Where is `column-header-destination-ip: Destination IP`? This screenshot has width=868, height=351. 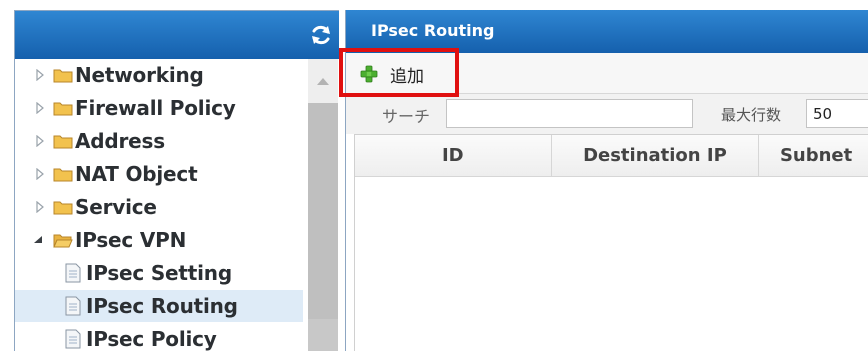
column-header-destination-ip: Destination IP is located at coordinates (655, 156).